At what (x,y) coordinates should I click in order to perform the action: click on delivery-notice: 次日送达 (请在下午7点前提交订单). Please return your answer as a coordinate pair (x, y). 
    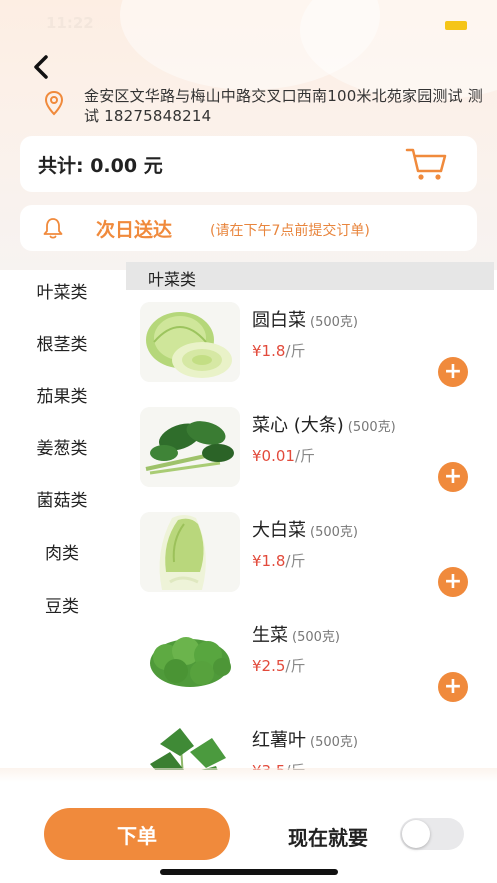
    Looking at the image, I should click on (248, 228).